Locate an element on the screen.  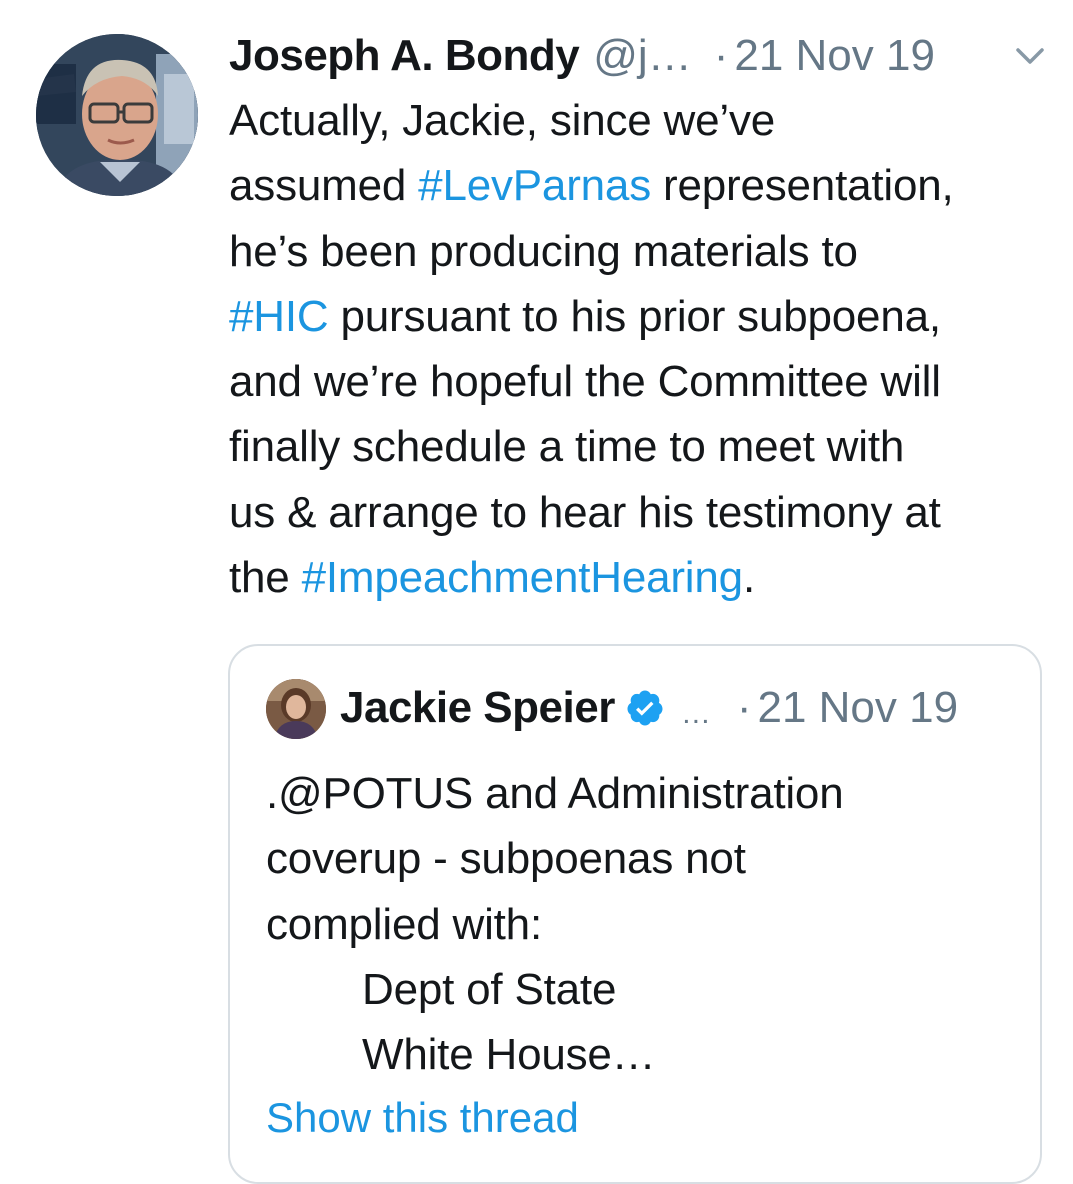
tweet-text-line: finally schedule a time to meet with is located at coordinates (567, 447).